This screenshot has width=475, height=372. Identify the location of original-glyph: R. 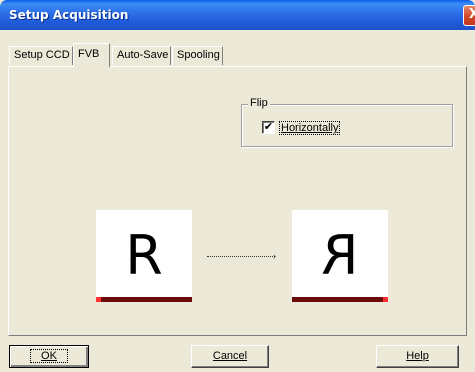
(144, 255).